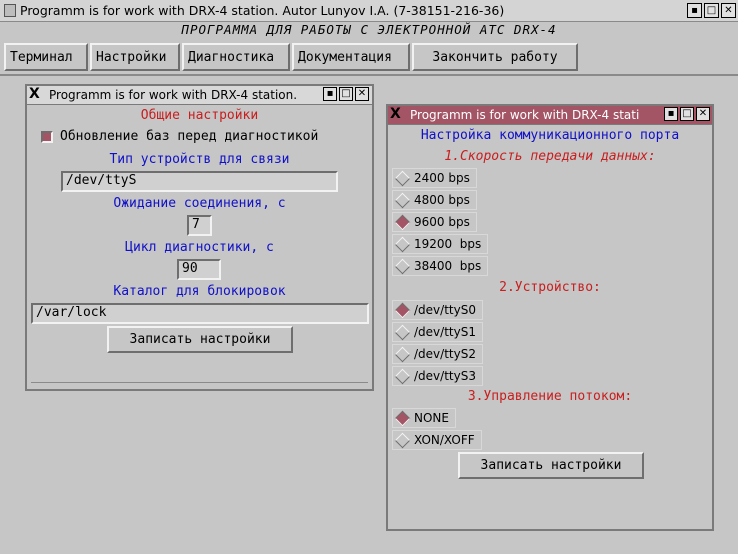  Describe the element at coordinates (437, 376) in the screenshot. I see `device-ttyS3-radio: /dev/ttyS3` at that location.